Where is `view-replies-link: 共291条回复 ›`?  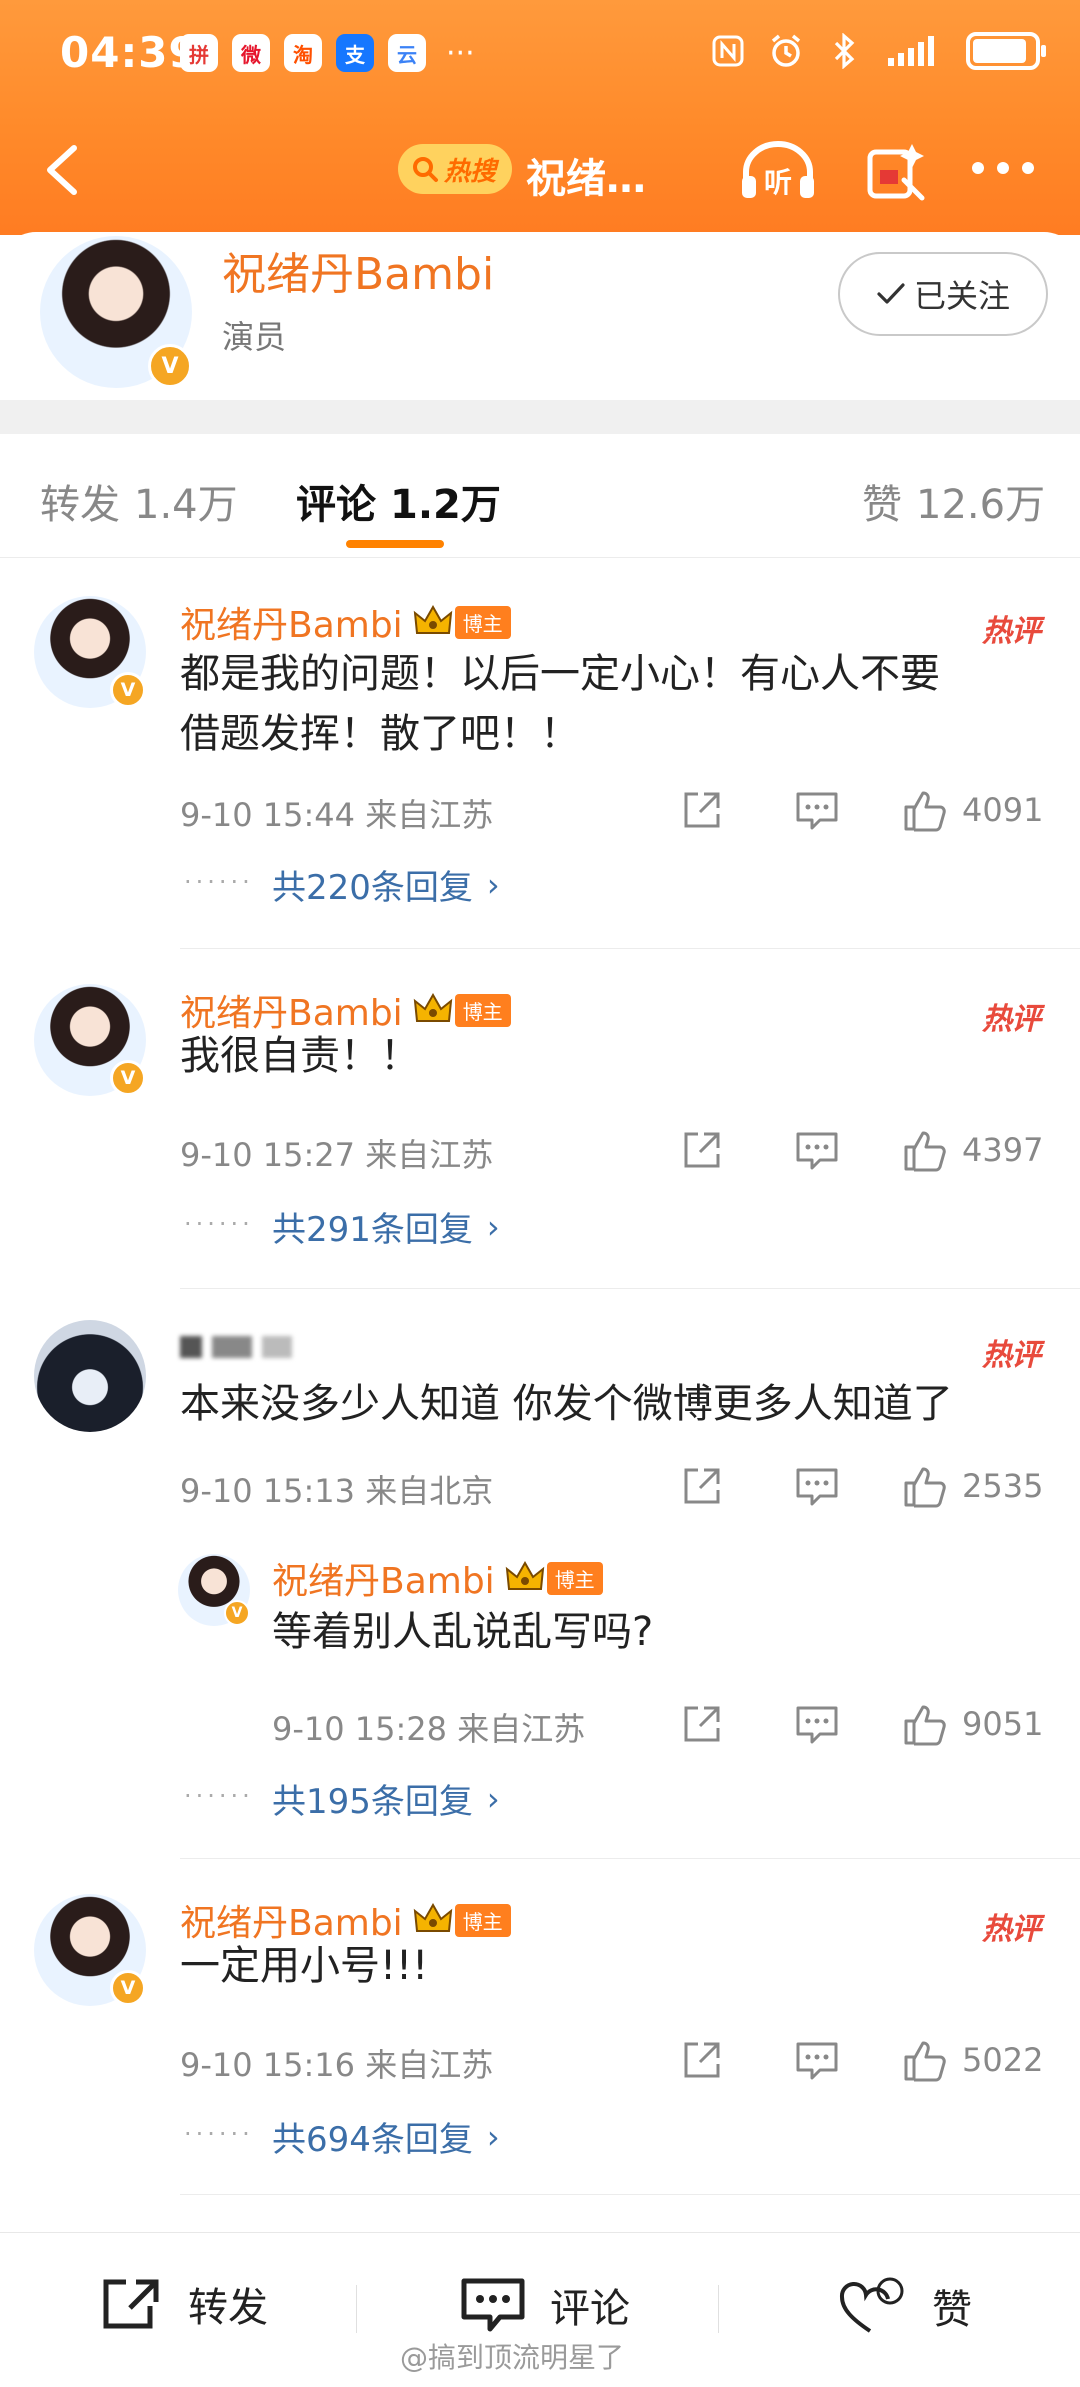
view-replies-link: 共291条回复 › is located at coordinates (386, 1226).